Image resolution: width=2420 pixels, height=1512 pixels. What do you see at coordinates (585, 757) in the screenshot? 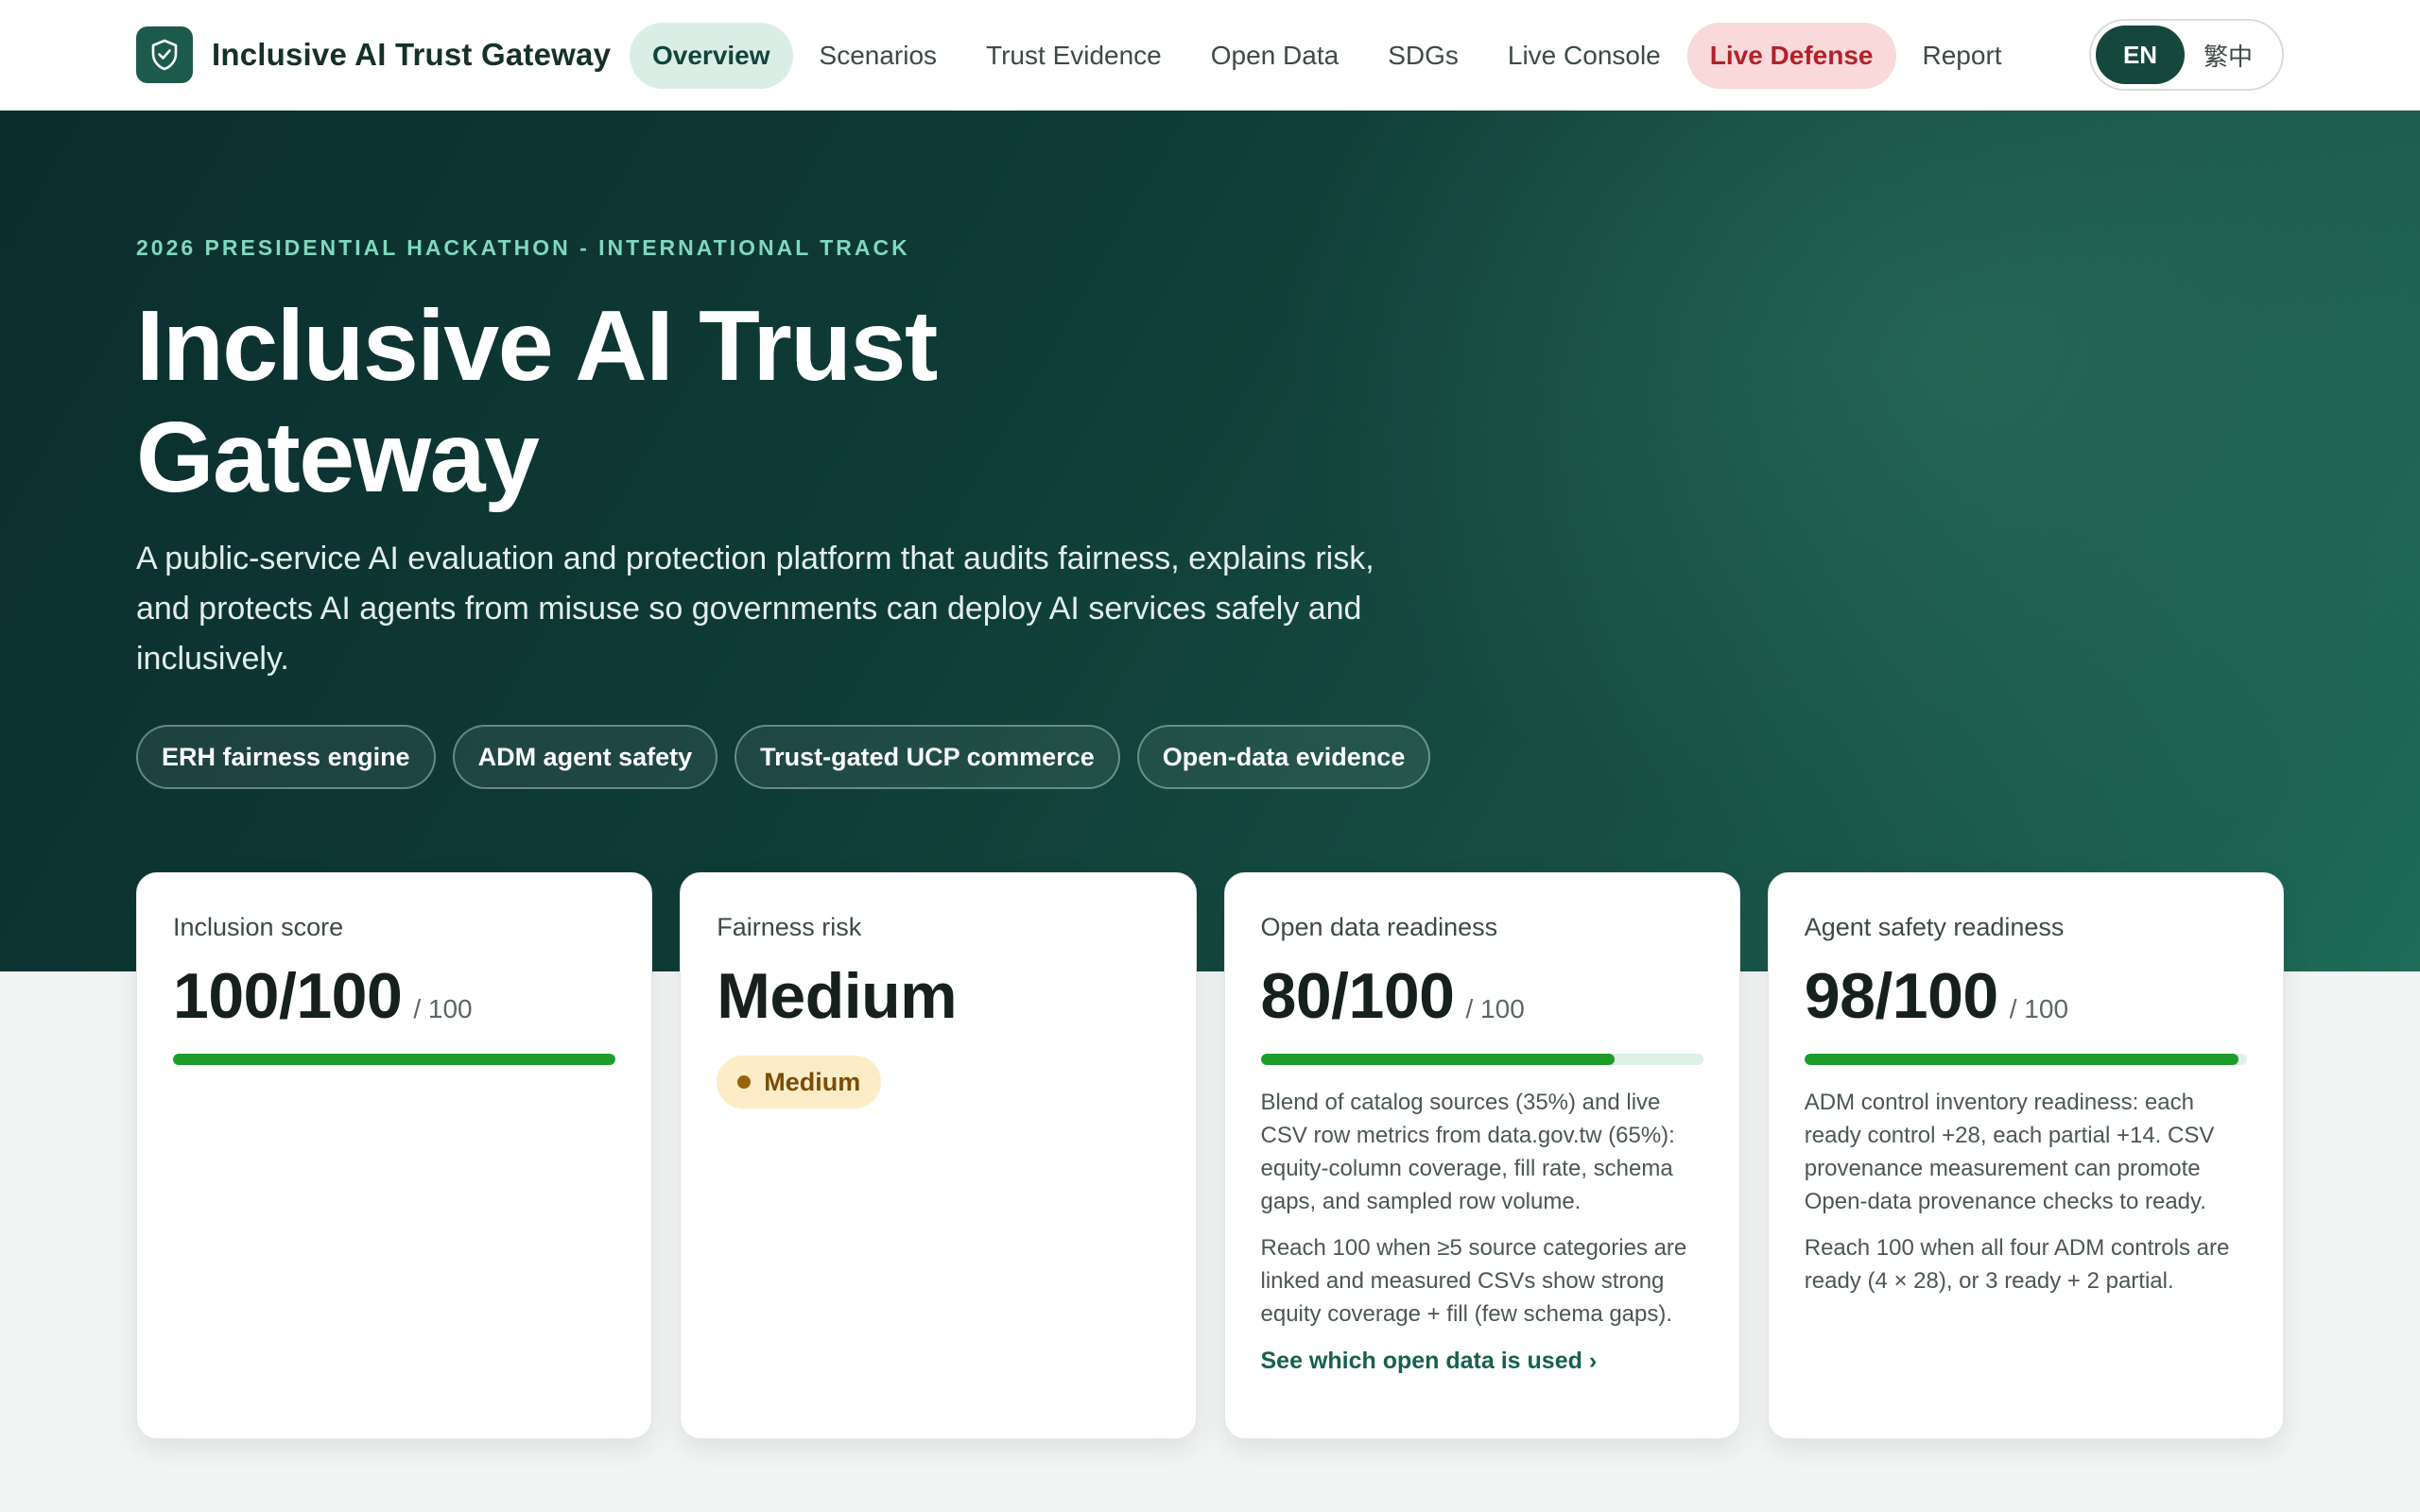
I see `chip-adm-agent-safety: ADM agent safety` at bounding box center [585, 757].